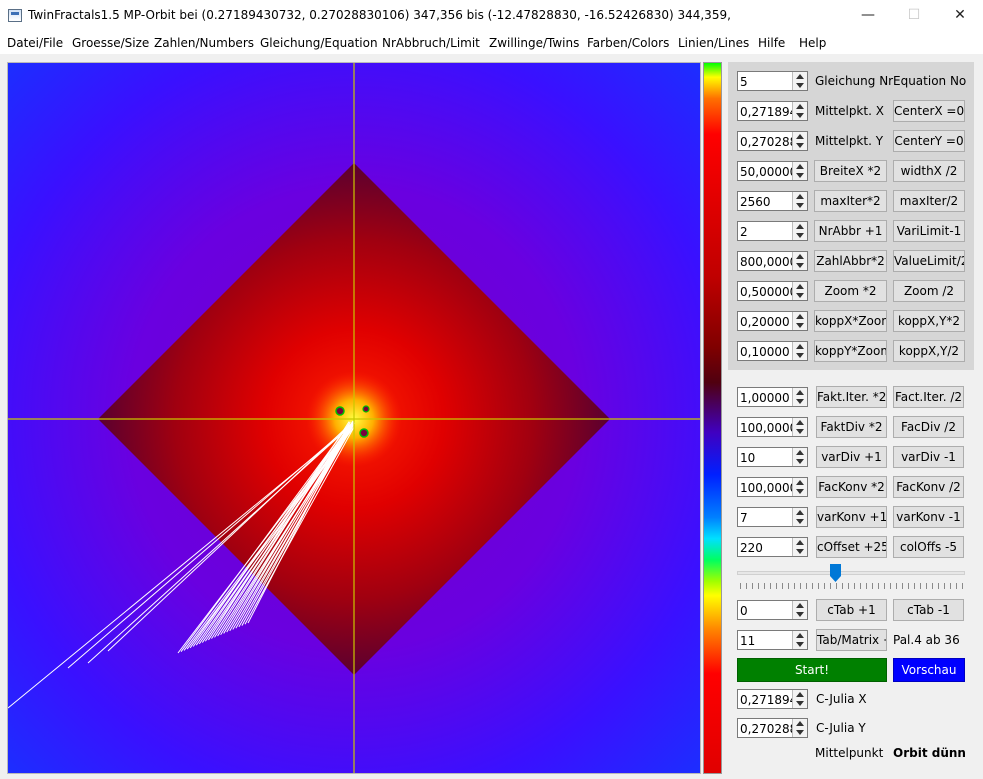 The image size is (983, 779). What do you see at coordinates (850, 291) in the screenshot?
I see `param-top-left-button-7: Zoom *2` at bounding box center [850, 291].